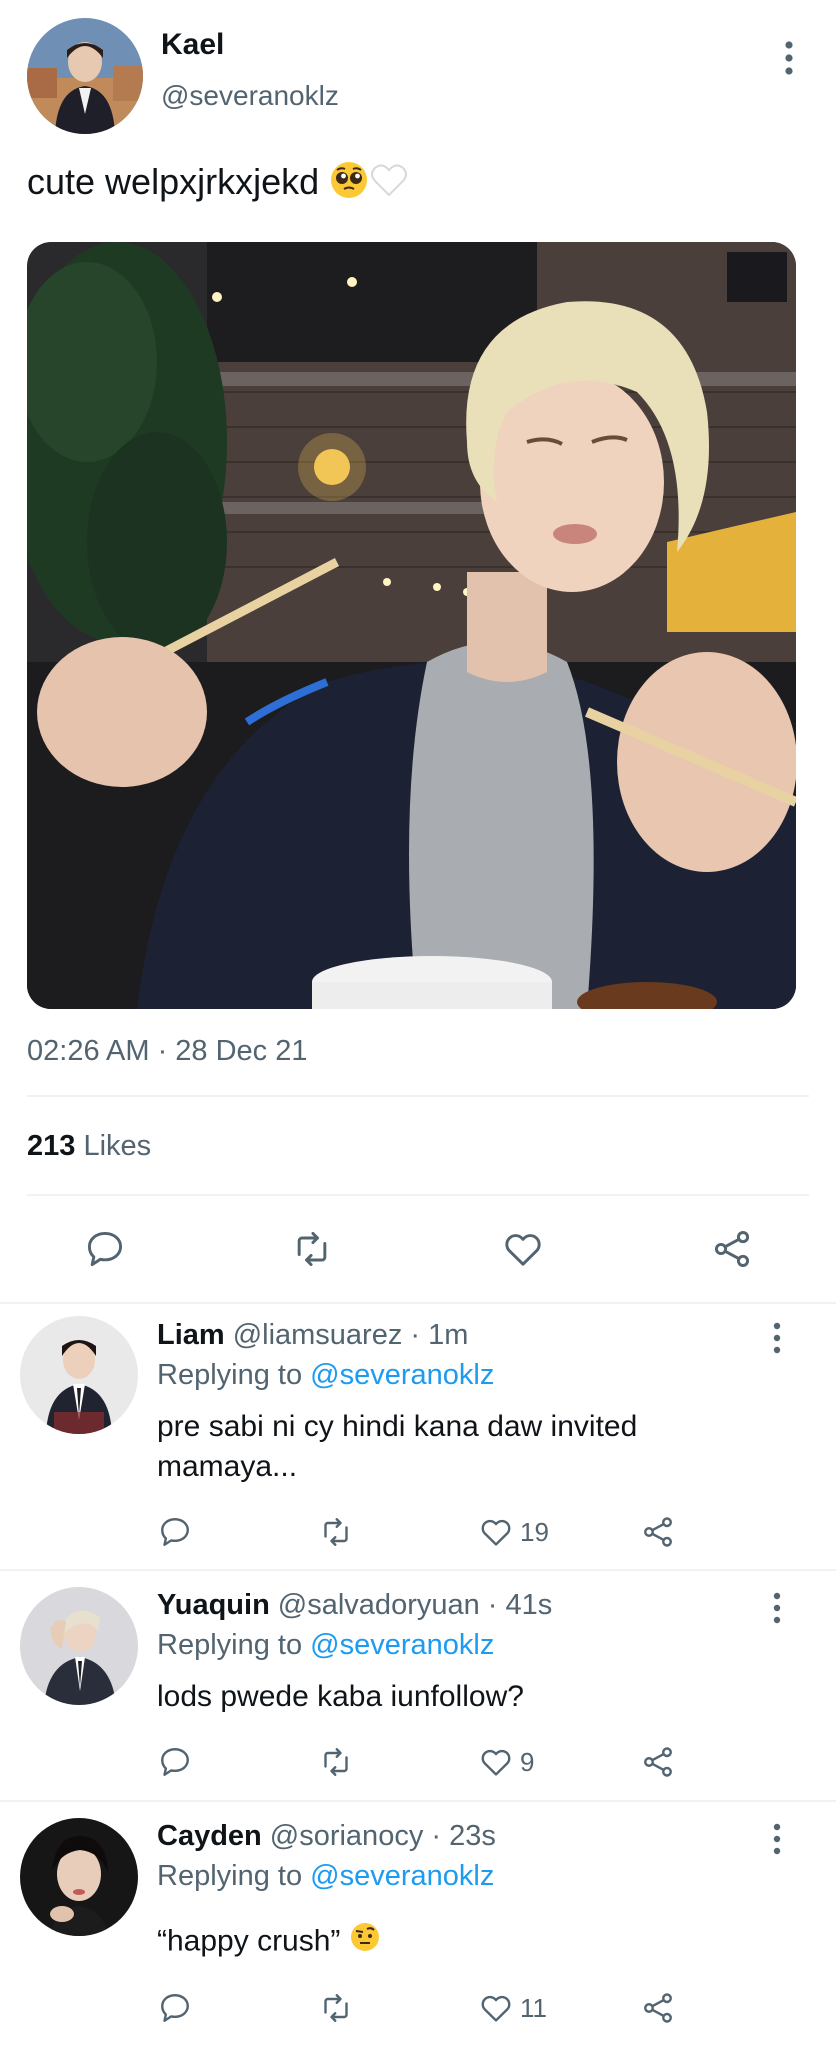 The height and width of the screenshot is (2048, 836). I want to click on author-handle: @severanoklz, so click(250, 96).